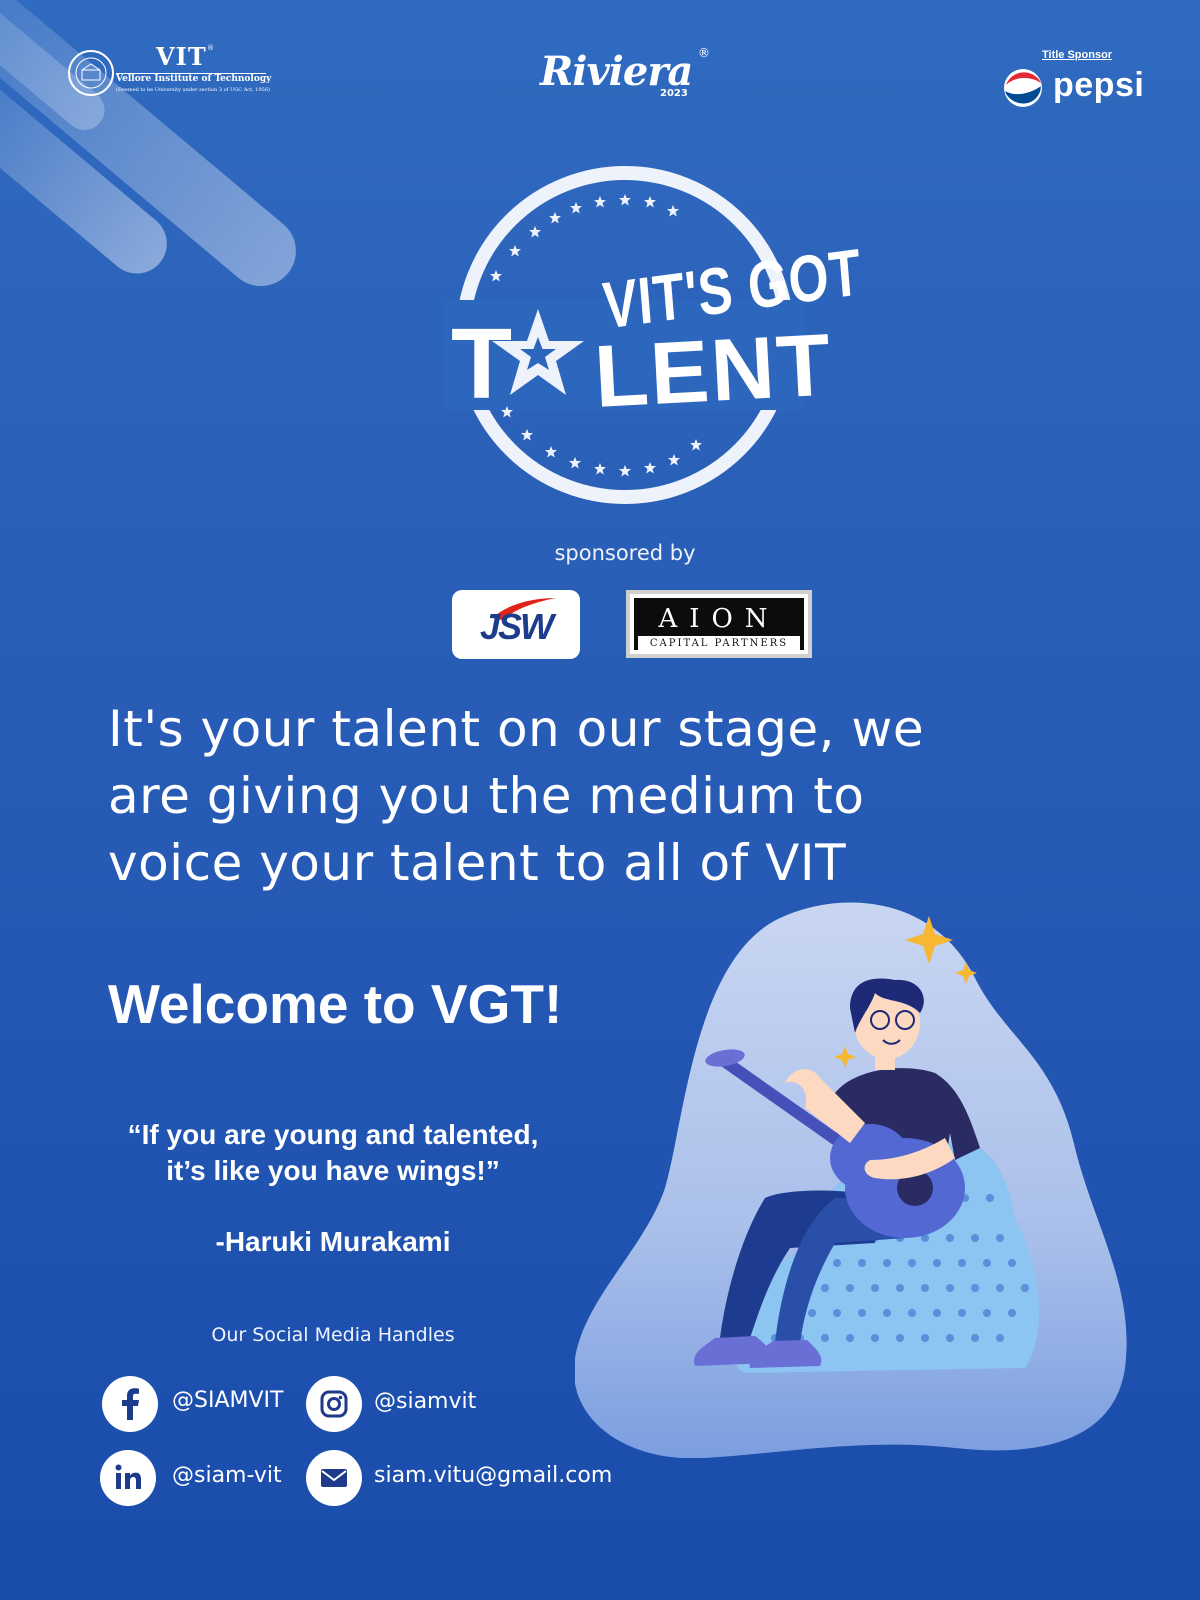  I want to click on aion-wordmark: AION, so click(719, 619).